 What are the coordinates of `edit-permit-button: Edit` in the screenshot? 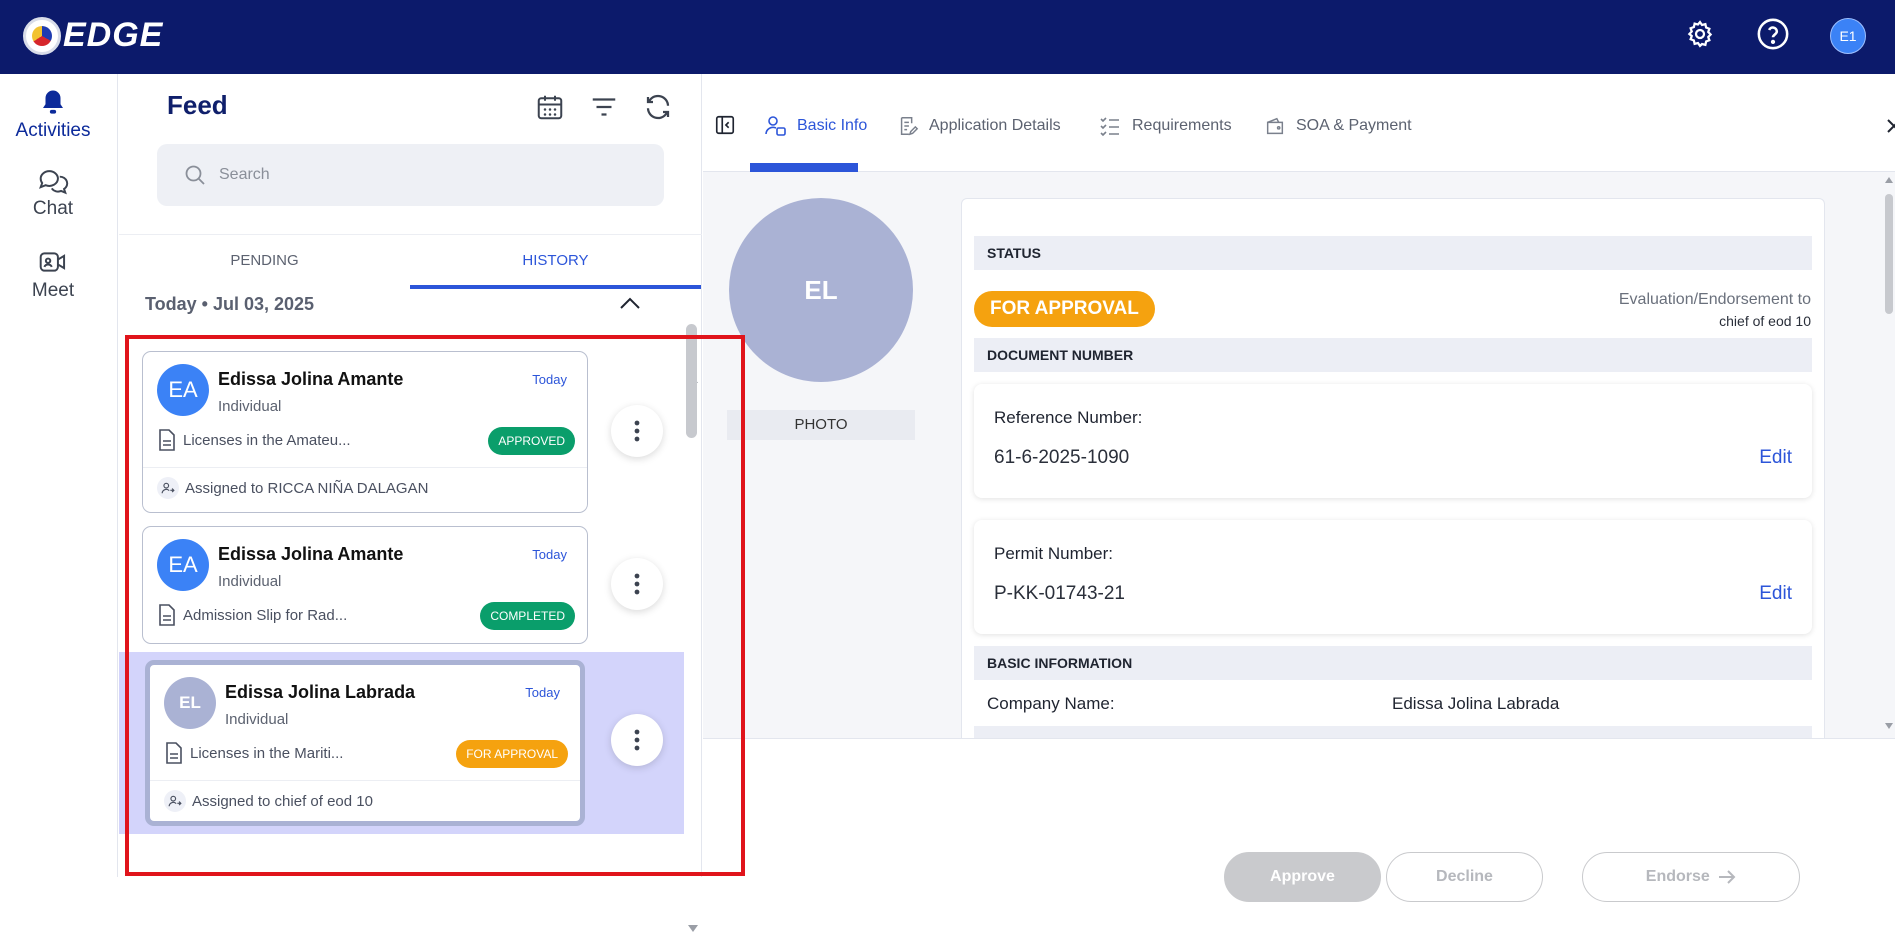 It's located at (1775, 594).